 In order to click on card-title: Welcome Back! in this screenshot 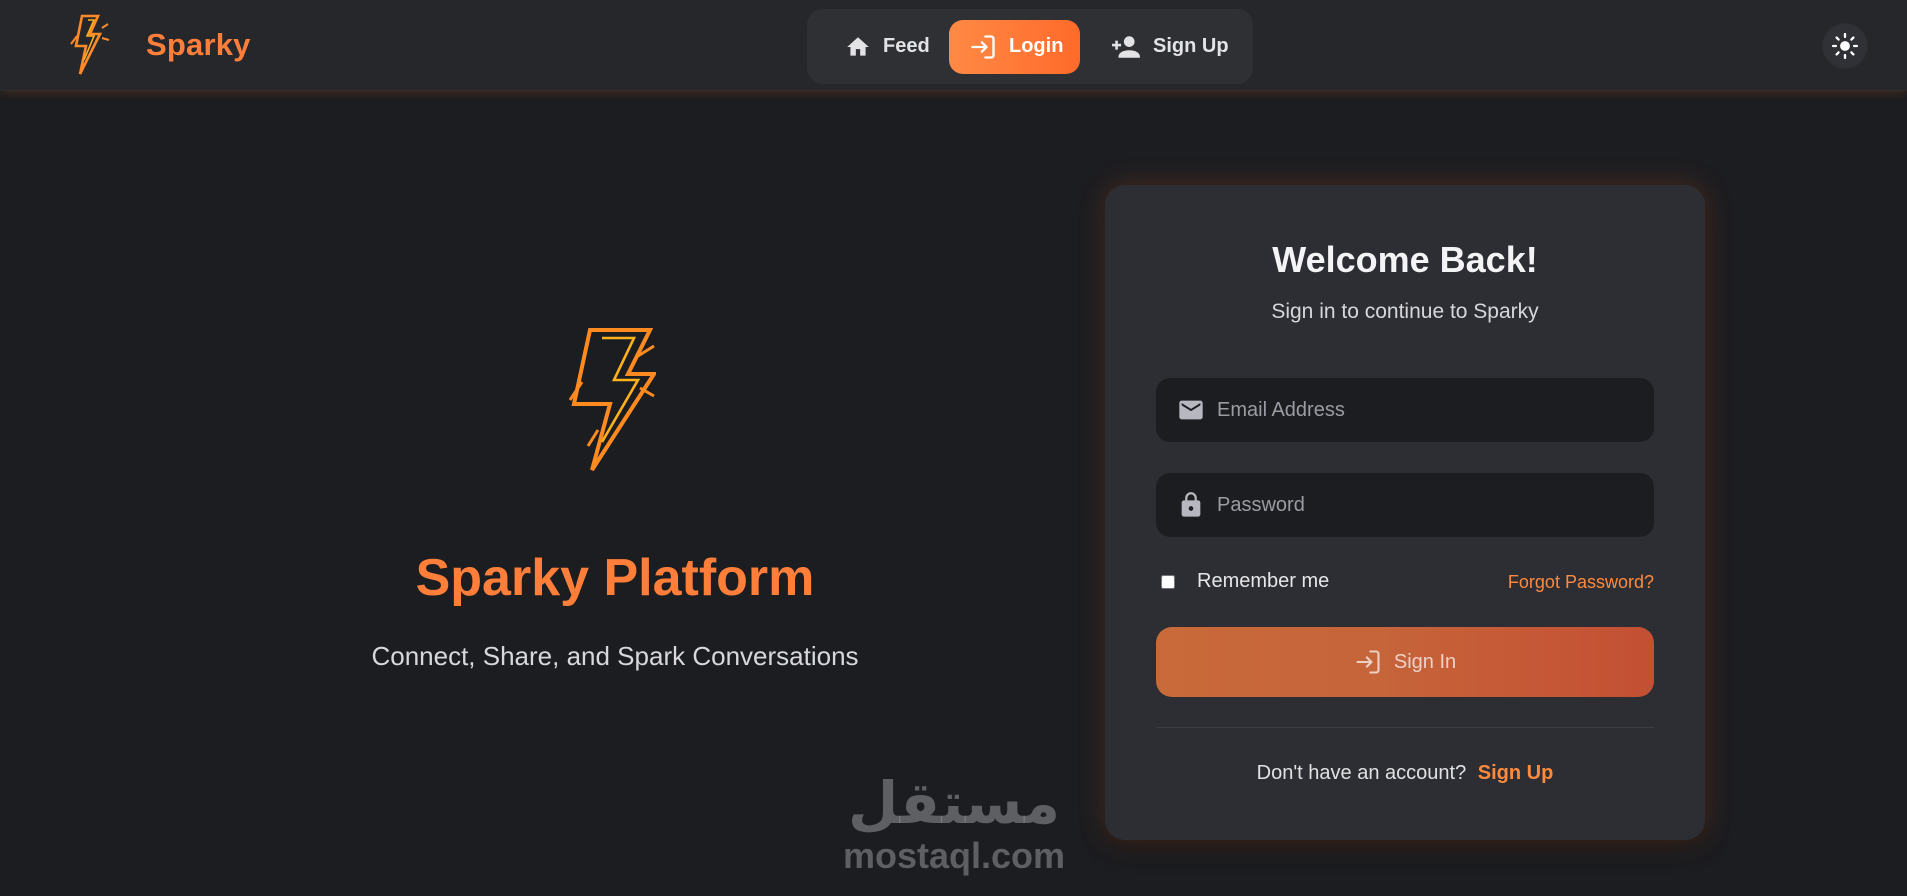, I will do `click(1405, 259)`.